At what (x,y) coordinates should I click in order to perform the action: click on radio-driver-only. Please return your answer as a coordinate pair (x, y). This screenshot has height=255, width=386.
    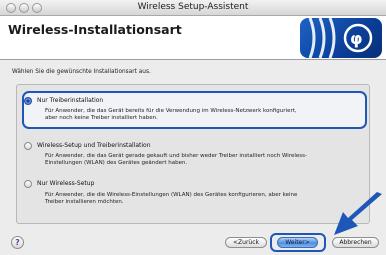
    Looking at the image, I should click on (28, 101).